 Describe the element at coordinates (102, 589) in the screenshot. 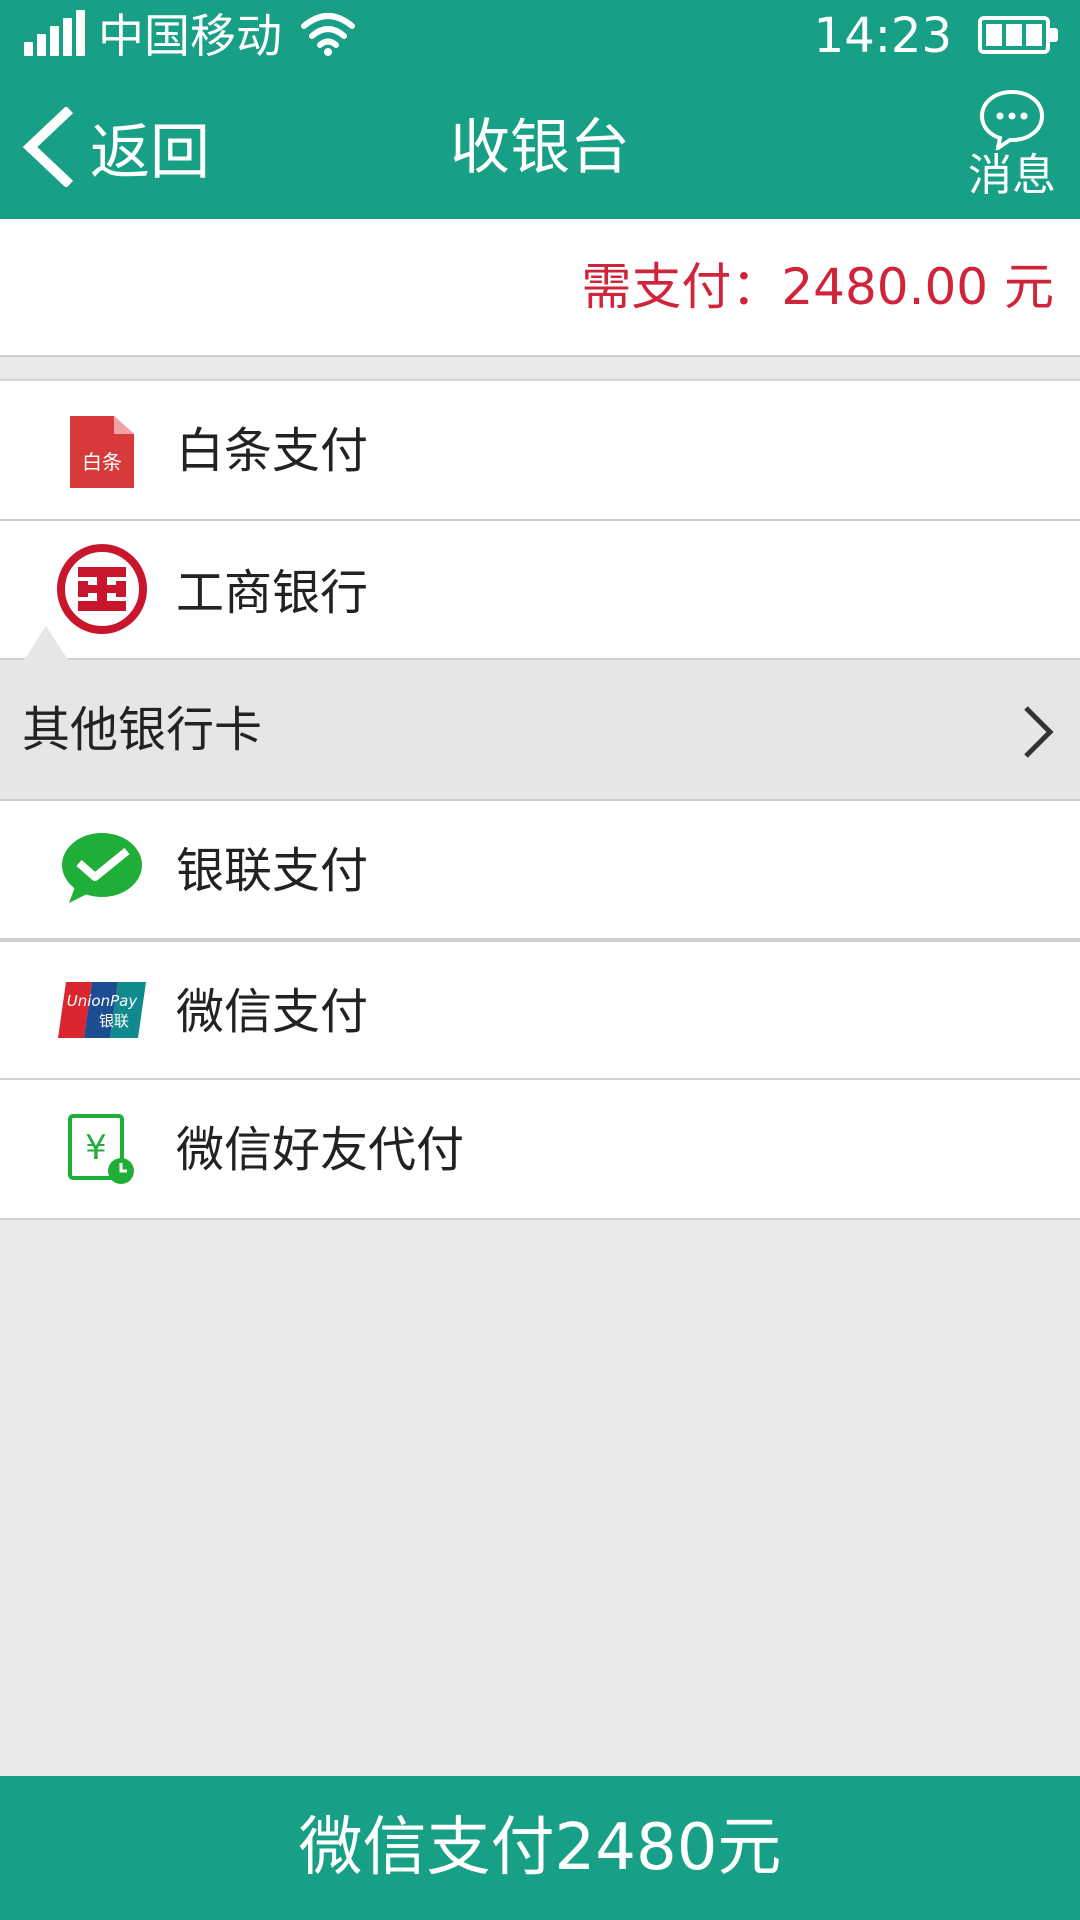

I see `icbc-logo-icon` at that location.